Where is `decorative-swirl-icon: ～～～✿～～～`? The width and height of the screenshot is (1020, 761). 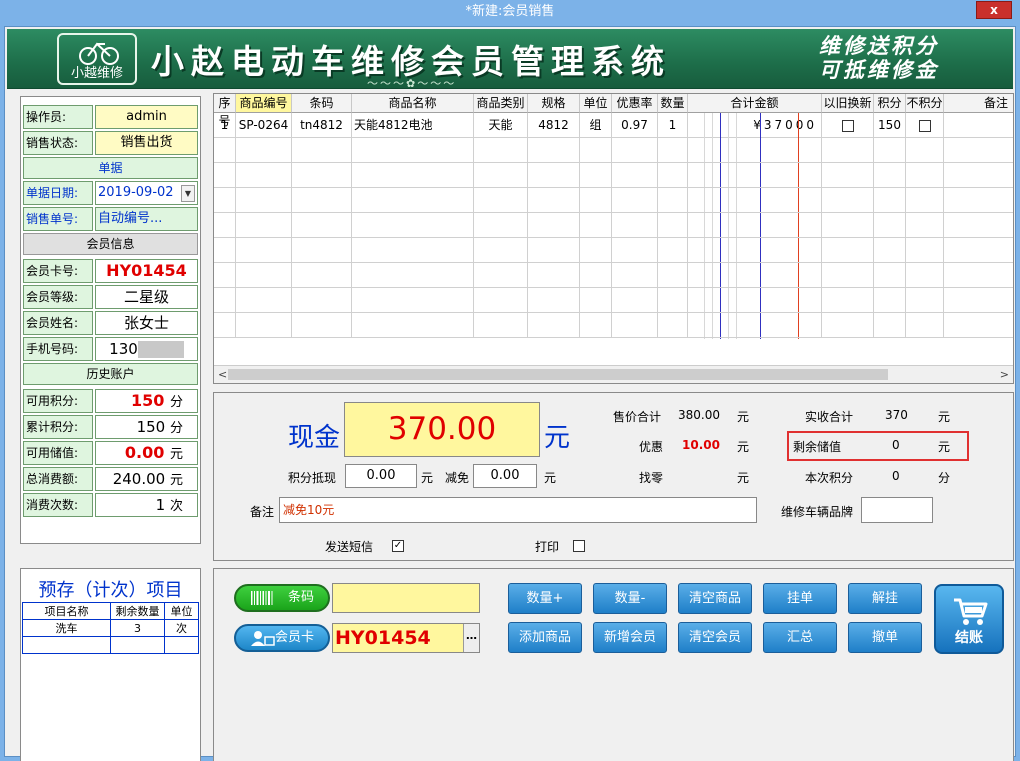
decorative-swirl-icon: ～～～✿～～～ is located at coordinates (412, 83).